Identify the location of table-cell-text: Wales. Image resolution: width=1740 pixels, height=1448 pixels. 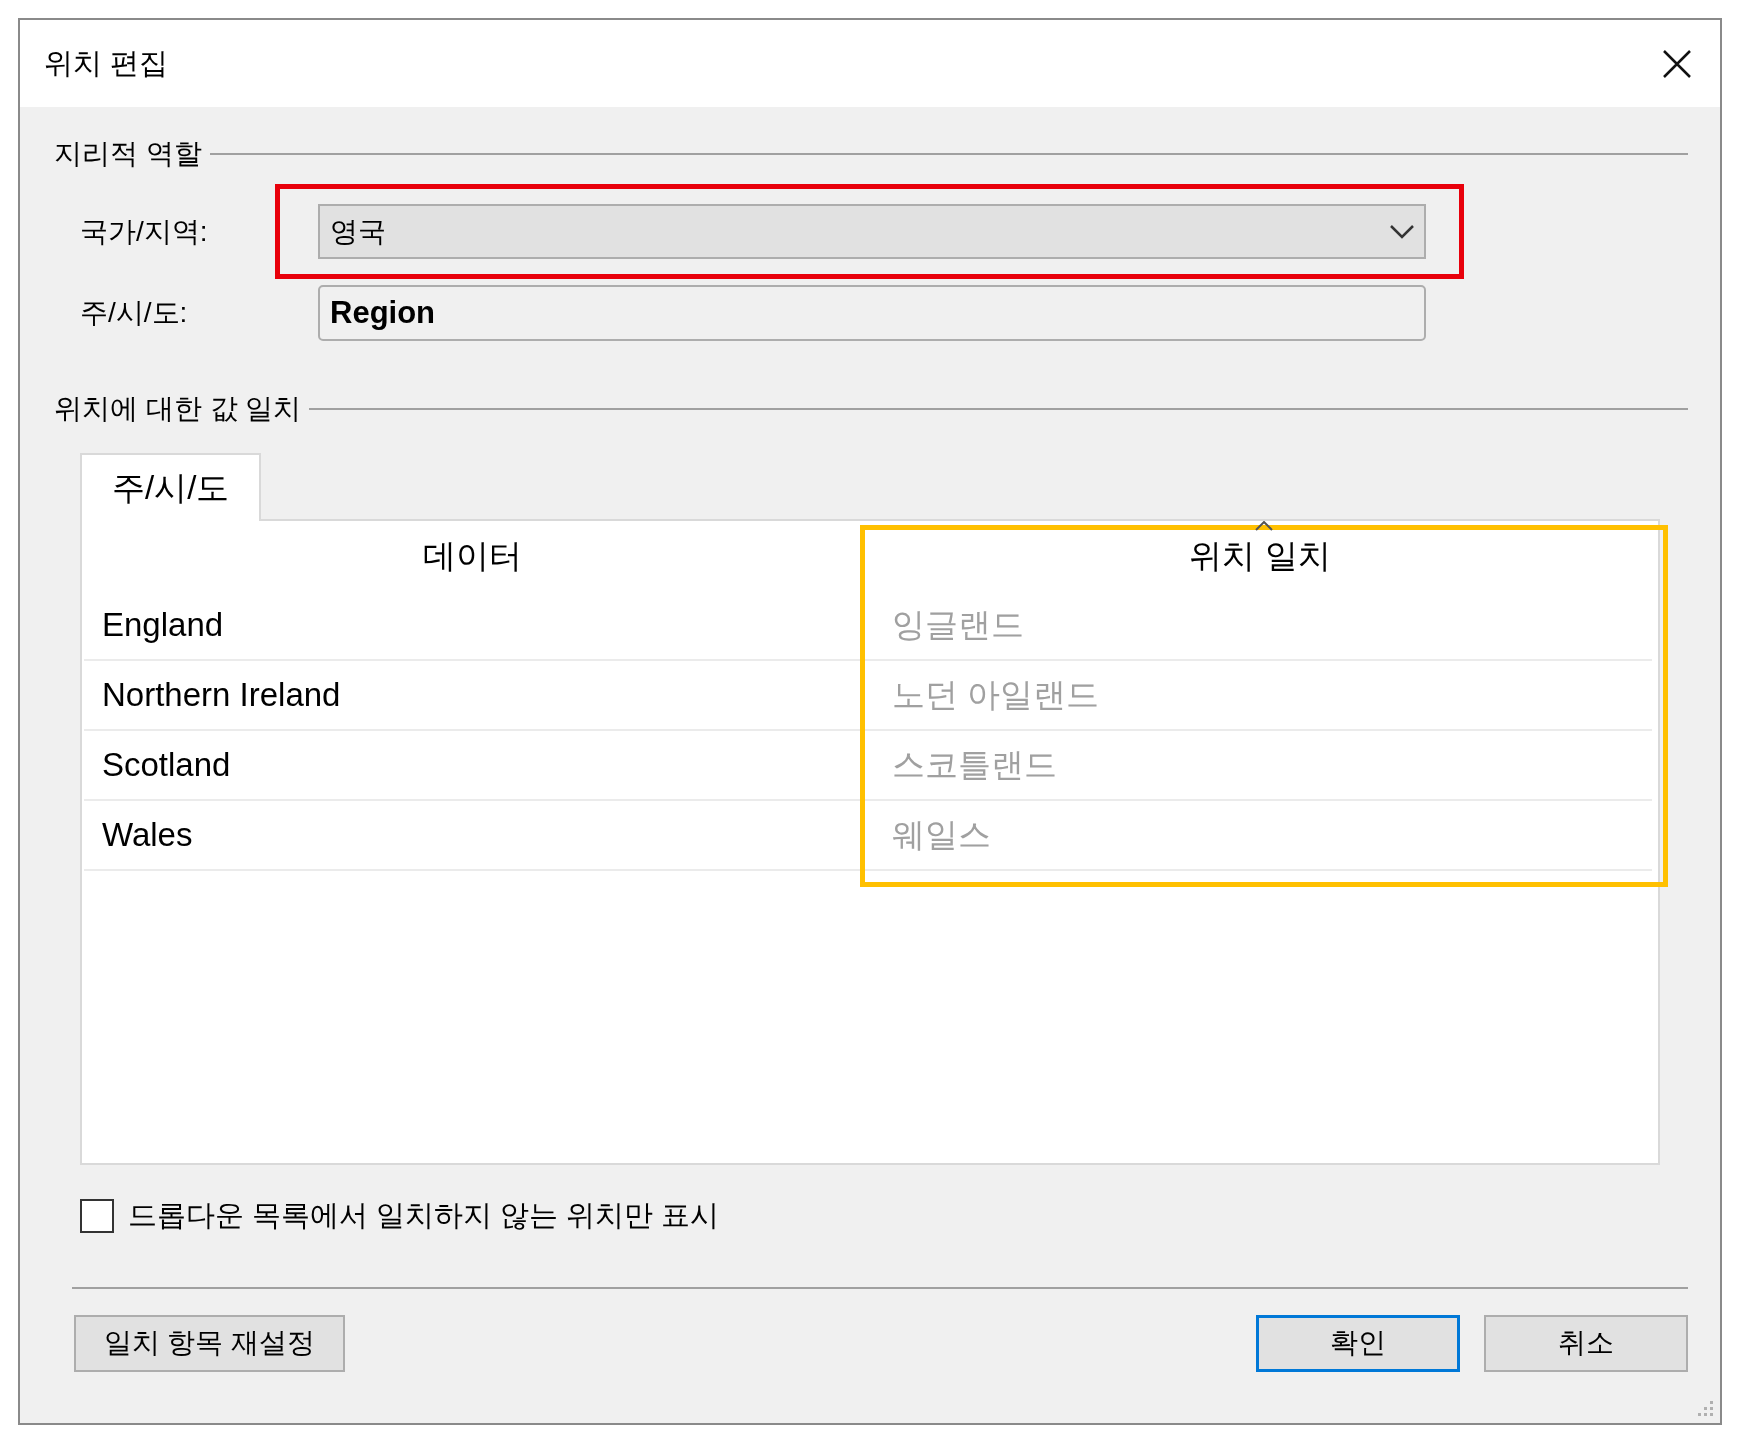
(147, 835).